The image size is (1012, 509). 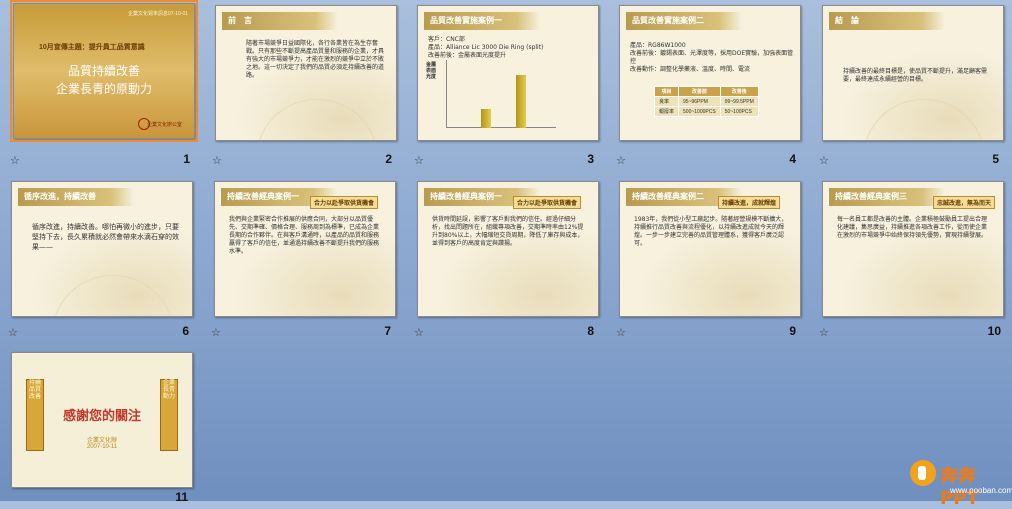 I want to click on slide-title-line-1: 品質持續改善, so click(x=103, y=71).